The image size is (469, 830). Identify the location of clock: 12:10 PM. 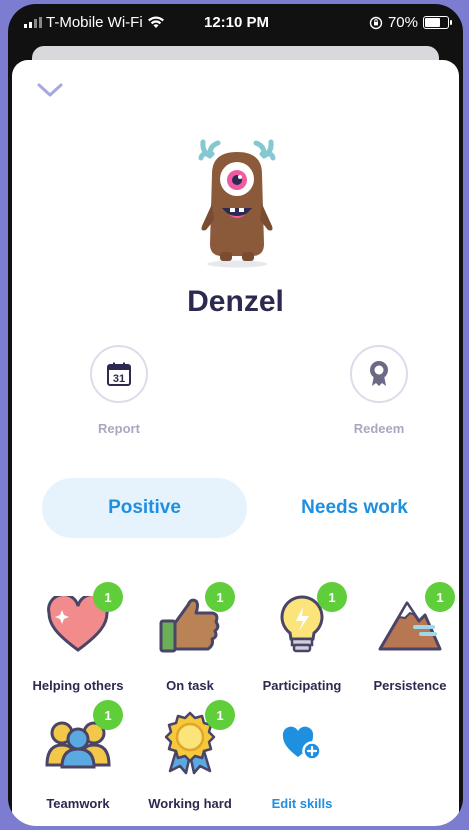
(237, 22).